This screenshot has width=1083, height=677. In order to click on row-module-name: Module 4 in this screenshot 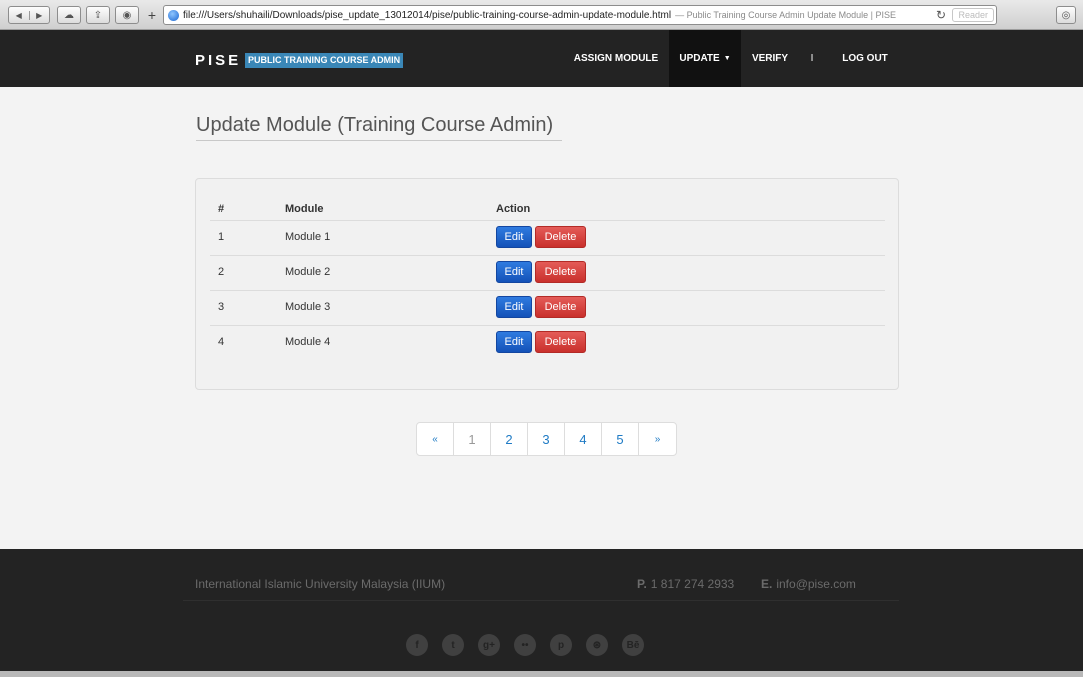, I will do `click(308, 342)`.